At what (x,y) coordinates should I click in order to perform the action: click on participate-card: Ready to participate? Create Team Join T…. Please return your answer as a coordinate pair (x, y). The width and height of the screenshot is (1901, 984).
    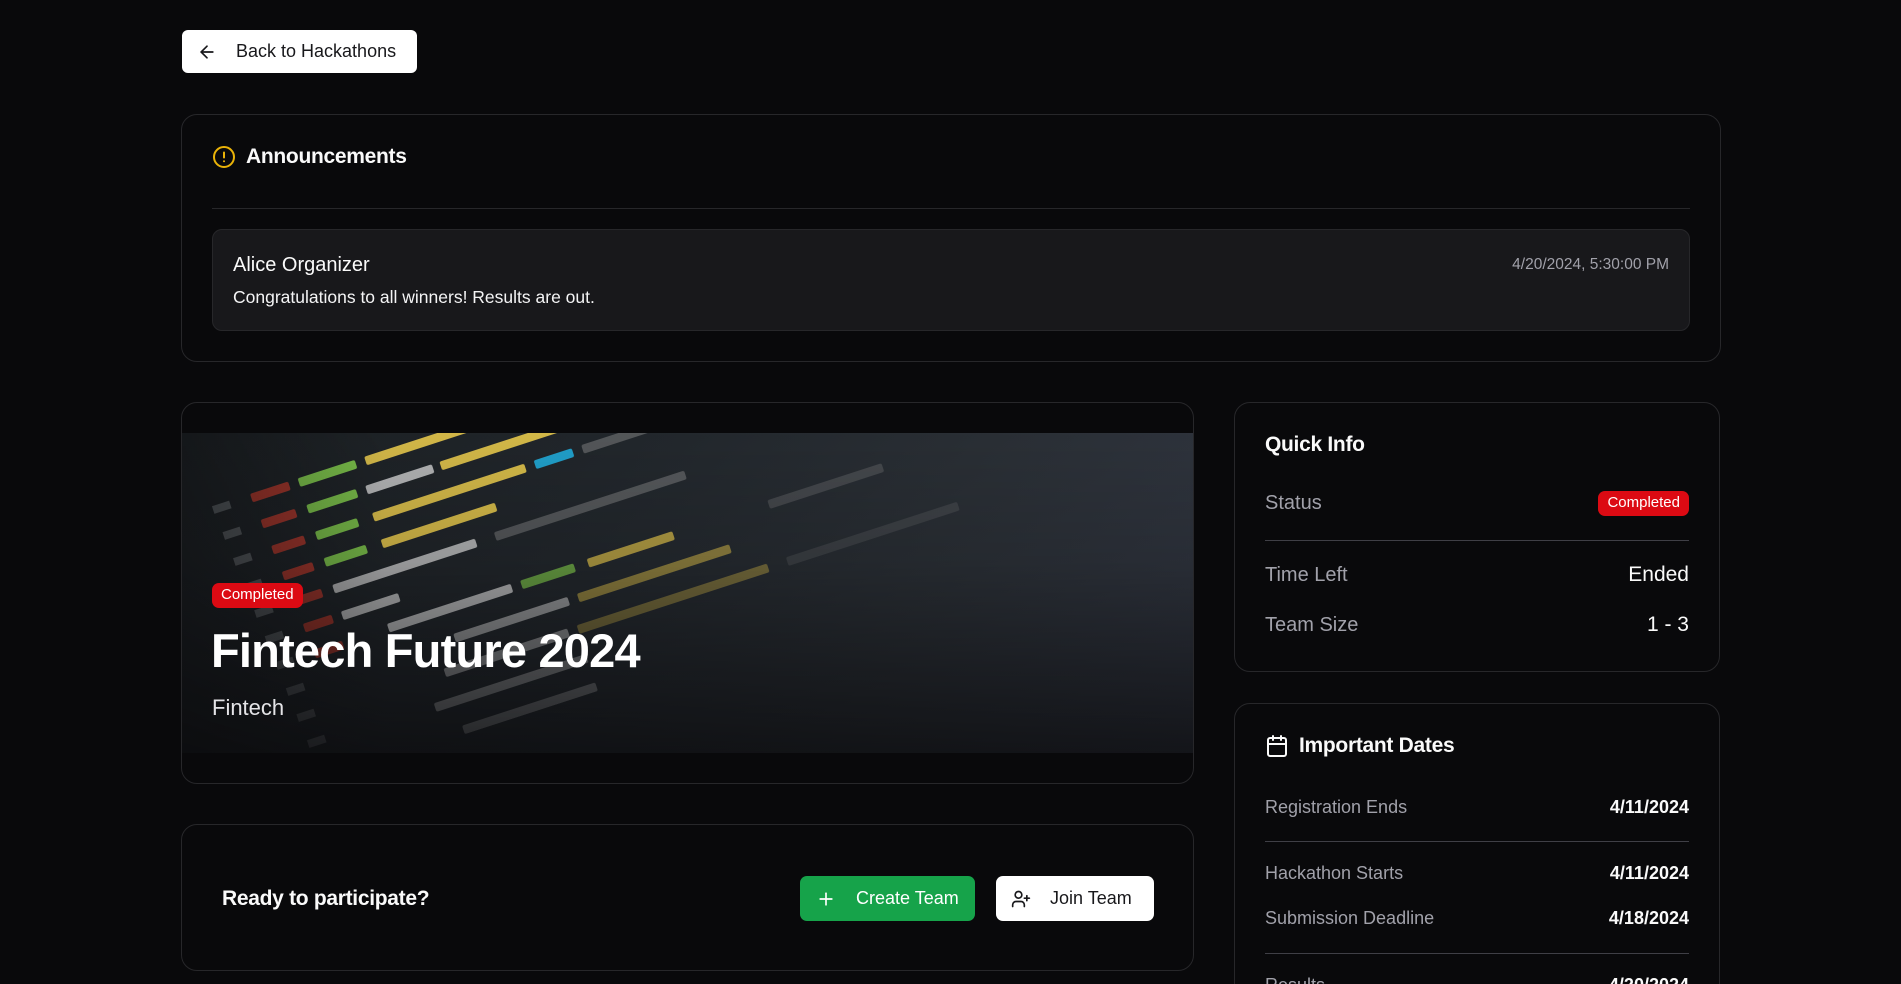
    Looking at the image, I should click on (687, 897).